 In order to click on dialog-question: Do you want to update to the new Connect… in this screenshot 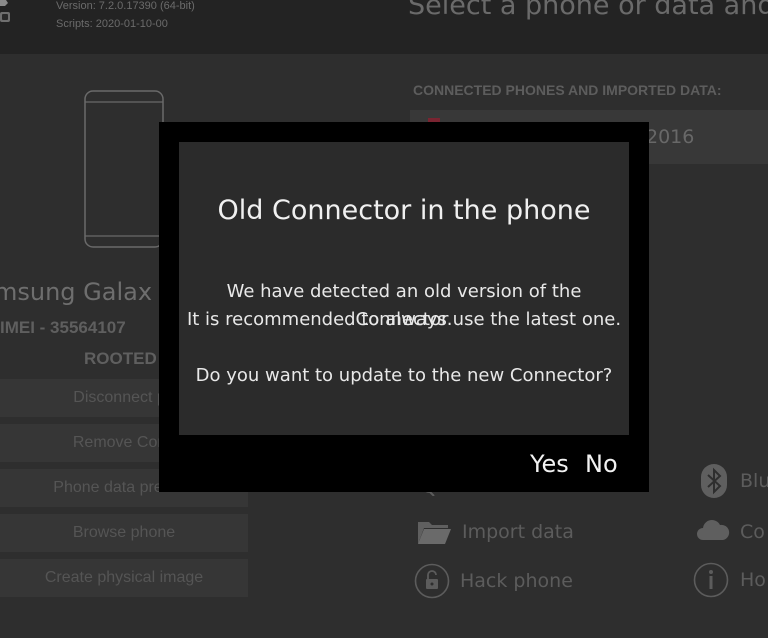, I will do `click(404, 375)`.